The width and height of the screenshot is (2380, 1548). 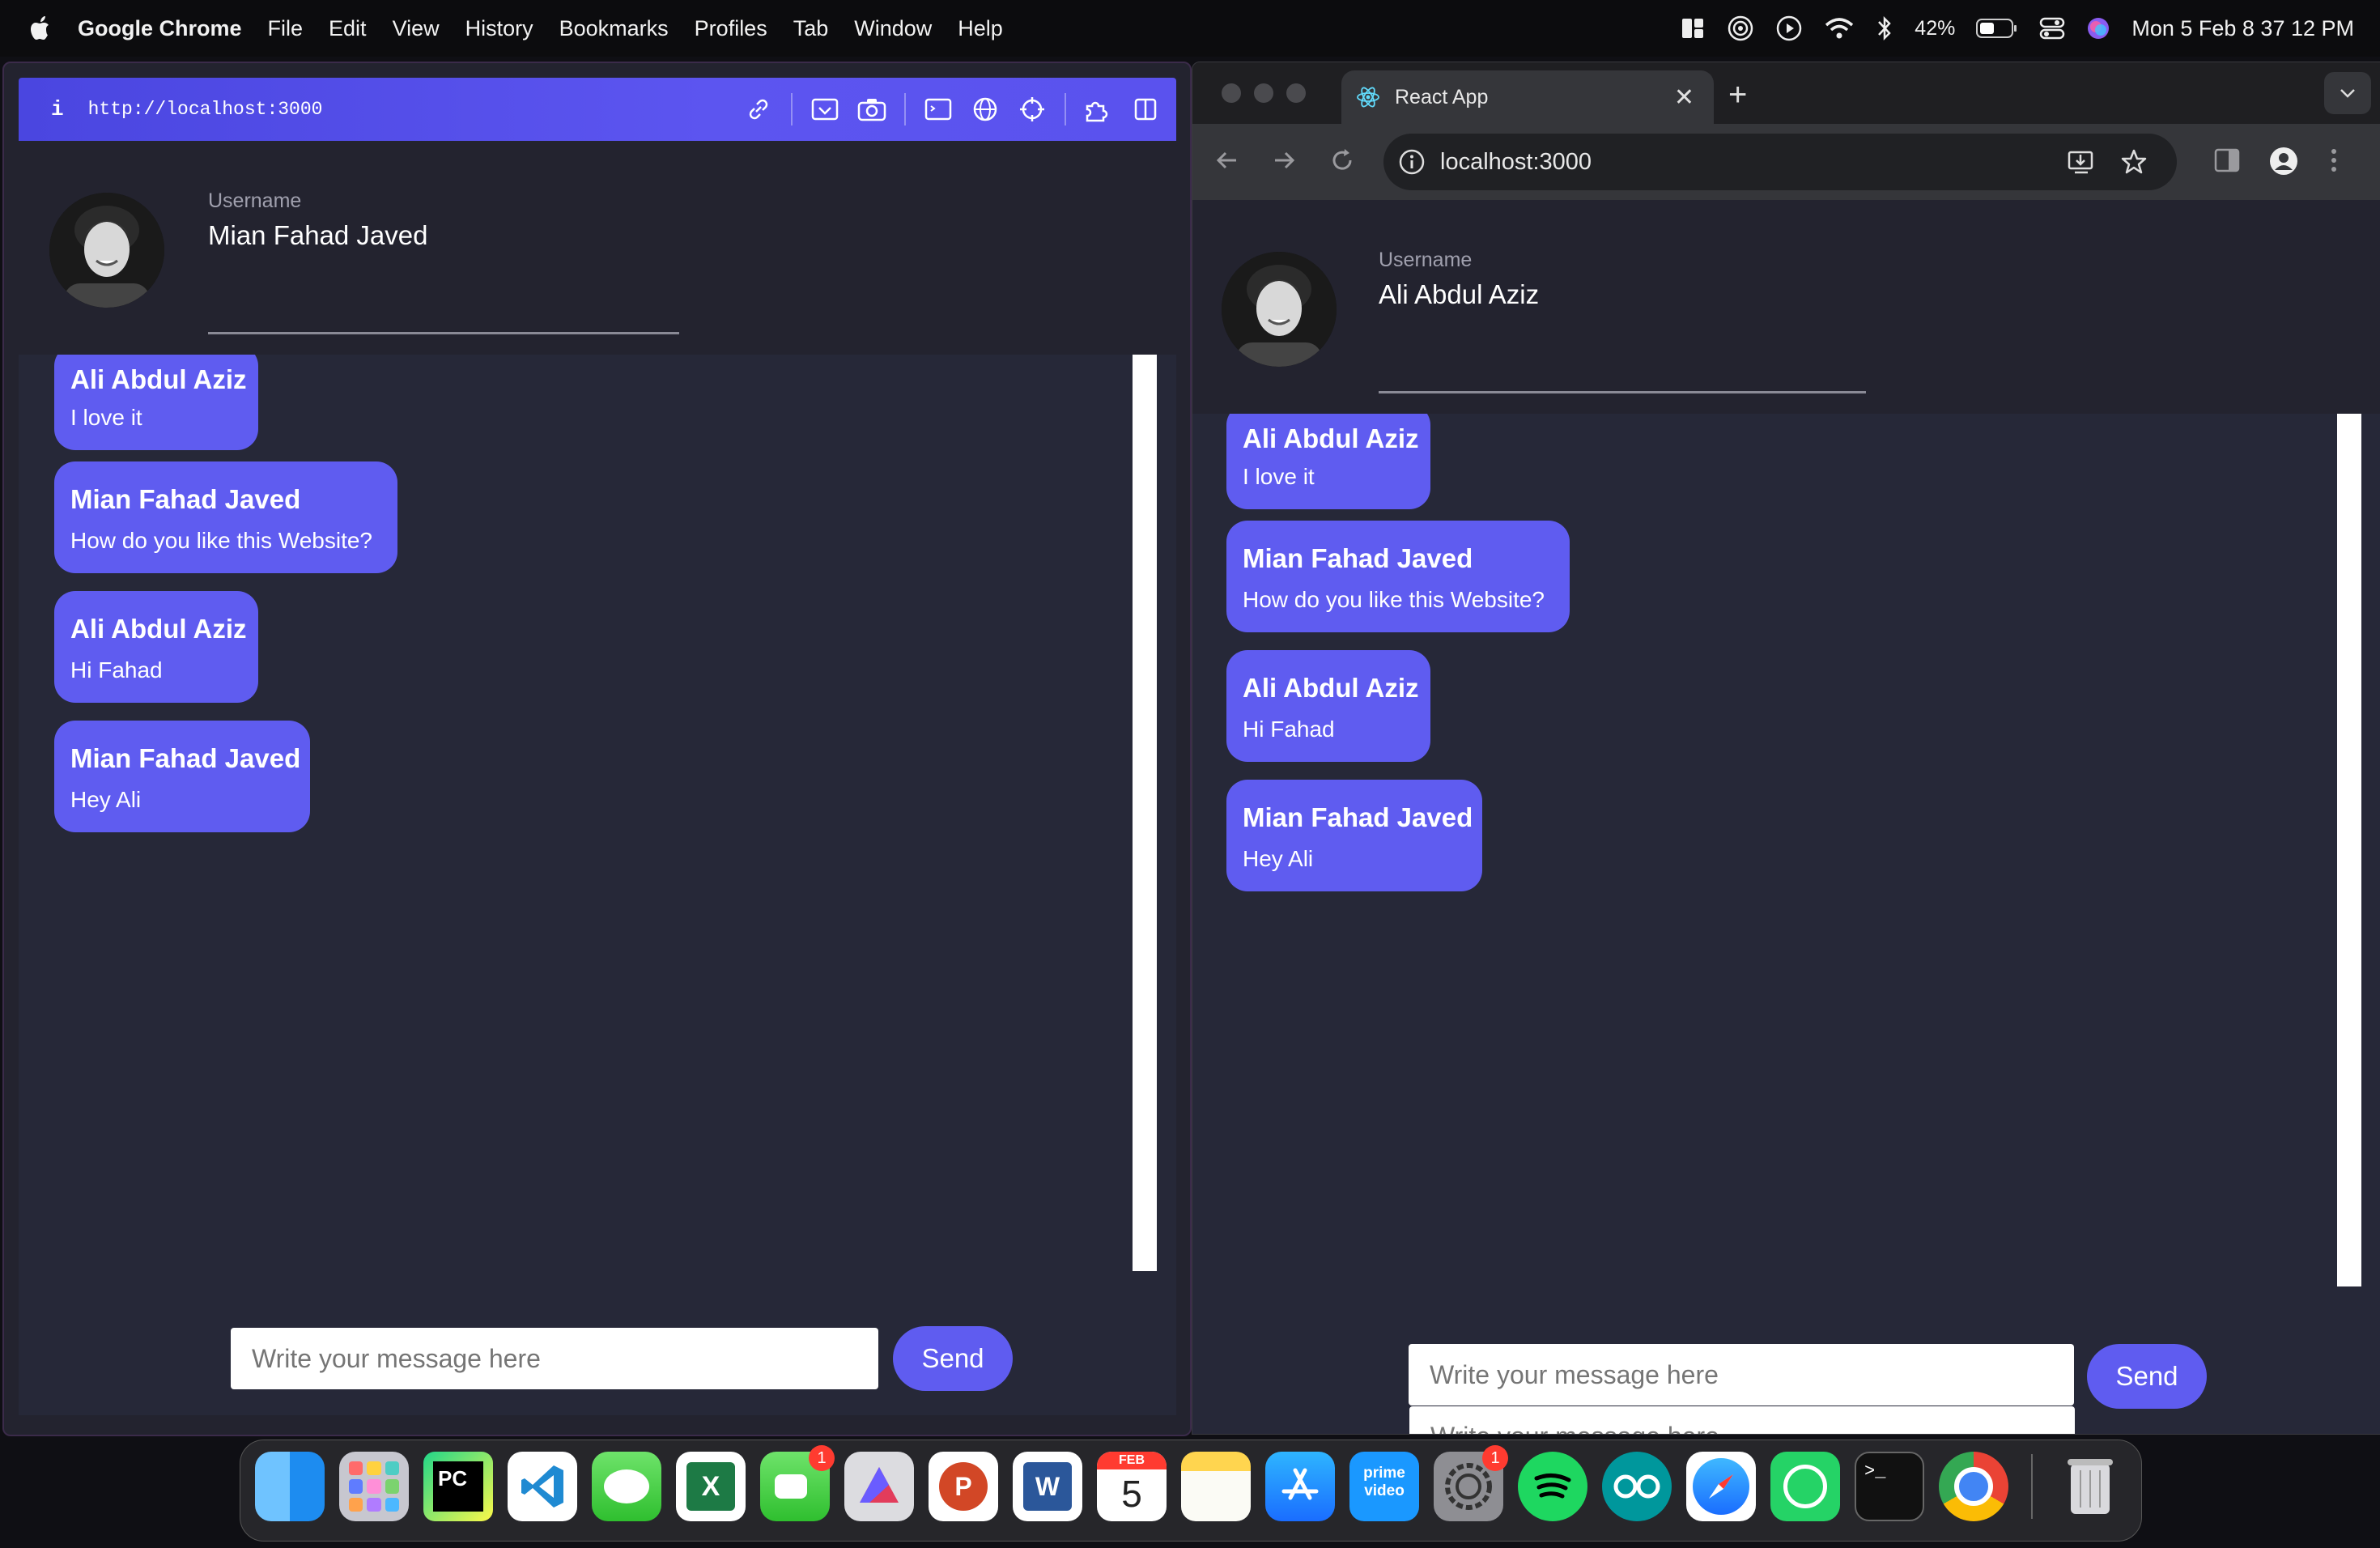 I want to click on menu-tab: Tab, so click(x=811, y=29).